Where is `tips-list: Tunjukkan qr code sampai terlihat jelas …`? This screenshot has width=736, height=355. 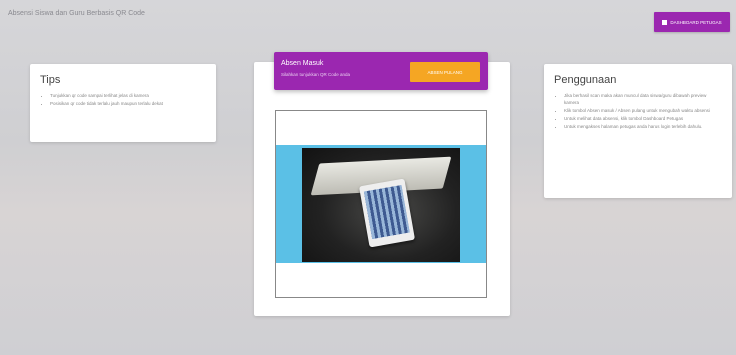
tips-list: Tunjukkan qr code sampai terlihat jelas … is located at coordinates (123, 99).